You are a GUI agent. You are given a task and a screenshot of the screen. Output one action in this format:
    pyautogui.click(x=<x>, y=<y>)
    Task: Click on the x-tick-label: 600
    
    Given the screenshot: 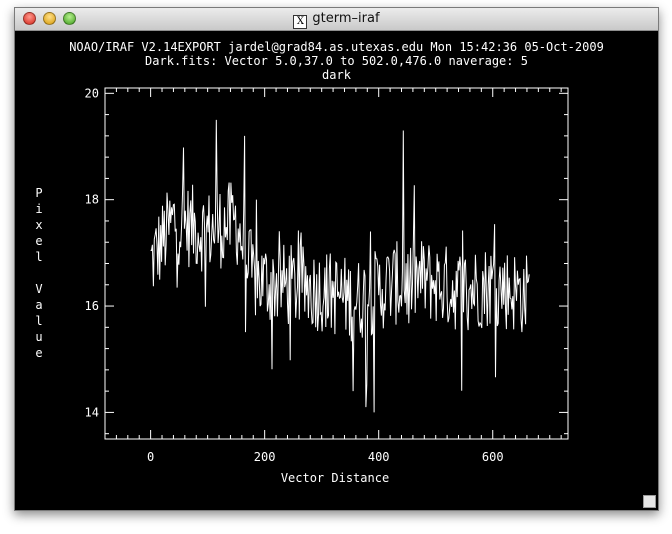 What is the action you would take?
    pyautogui.click(x=493, y=457)
    